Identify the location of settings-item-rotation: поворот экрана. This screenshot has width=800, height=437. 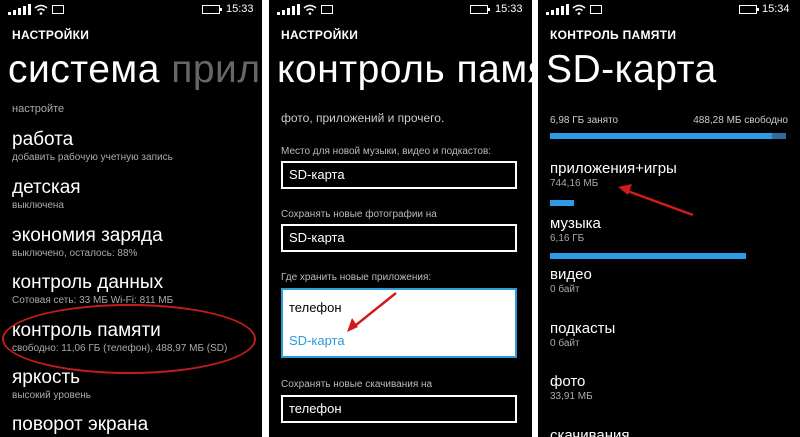
(135, 425).